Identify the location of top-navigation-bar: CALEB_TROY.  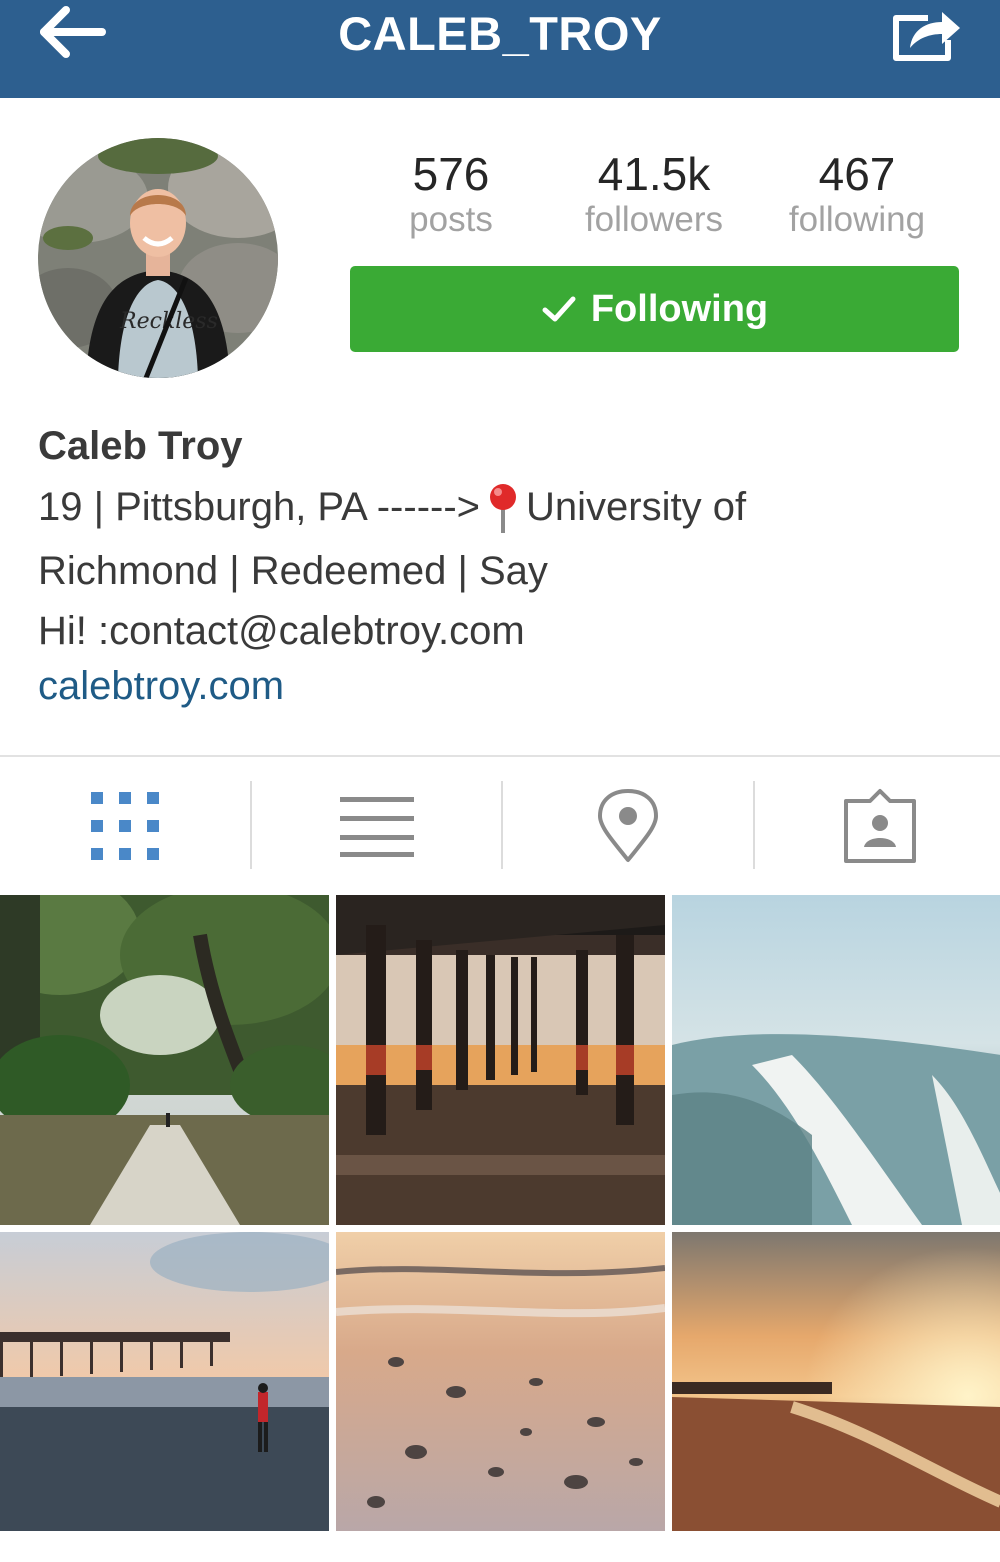
(500, 49).